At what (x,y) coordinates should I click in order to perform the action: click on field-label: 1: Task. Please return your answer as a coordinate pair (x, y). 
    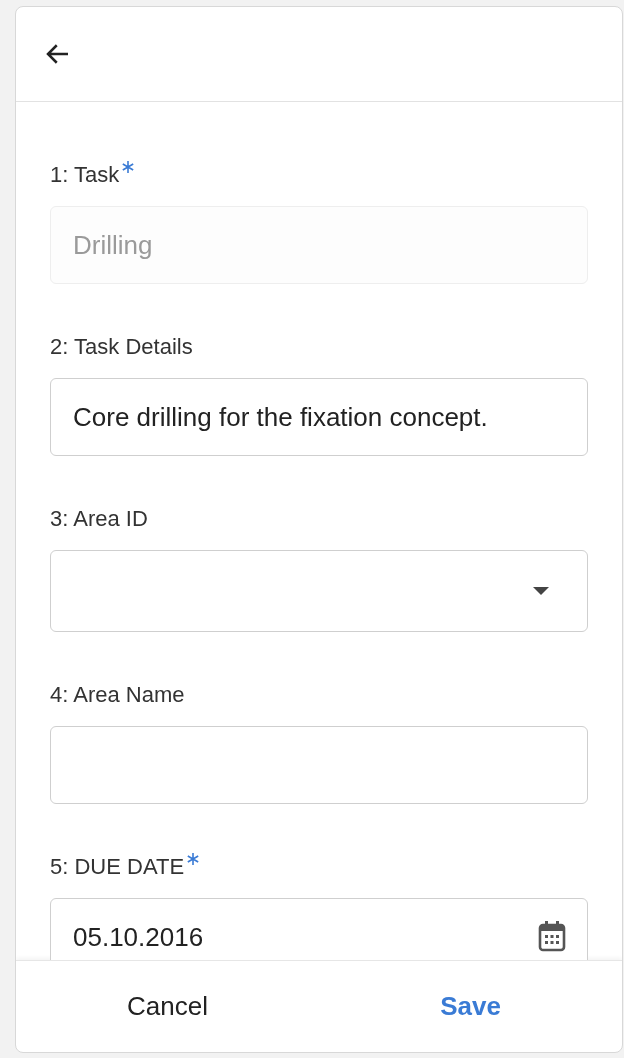
    Looking at the image, I should click on (85, 174).